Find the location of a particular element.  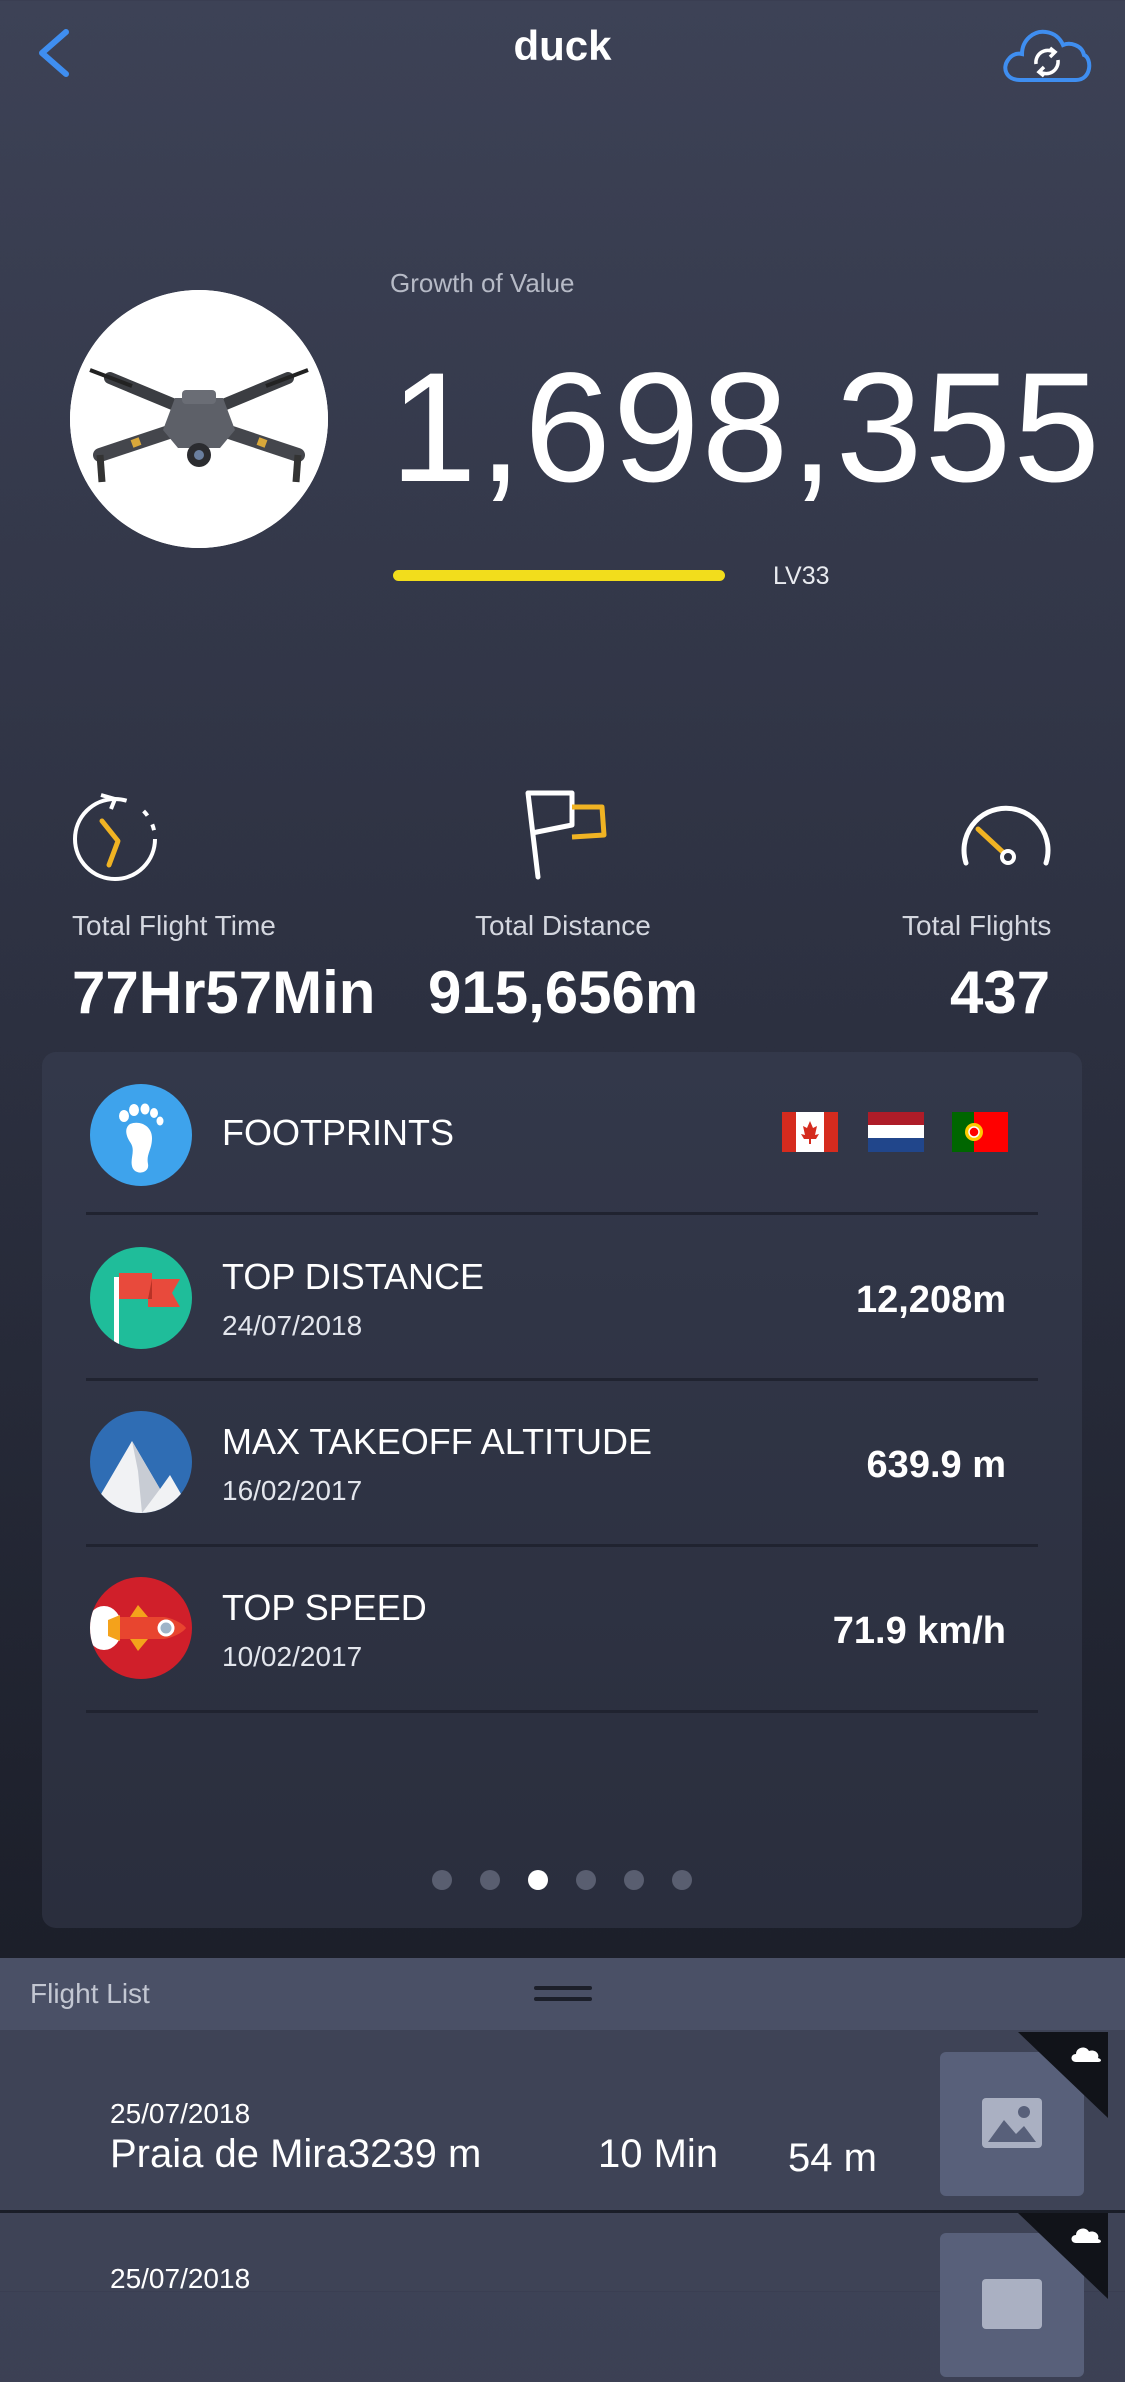

top-speed-title: TOP SPEED is located at coordinates (324, 1607).